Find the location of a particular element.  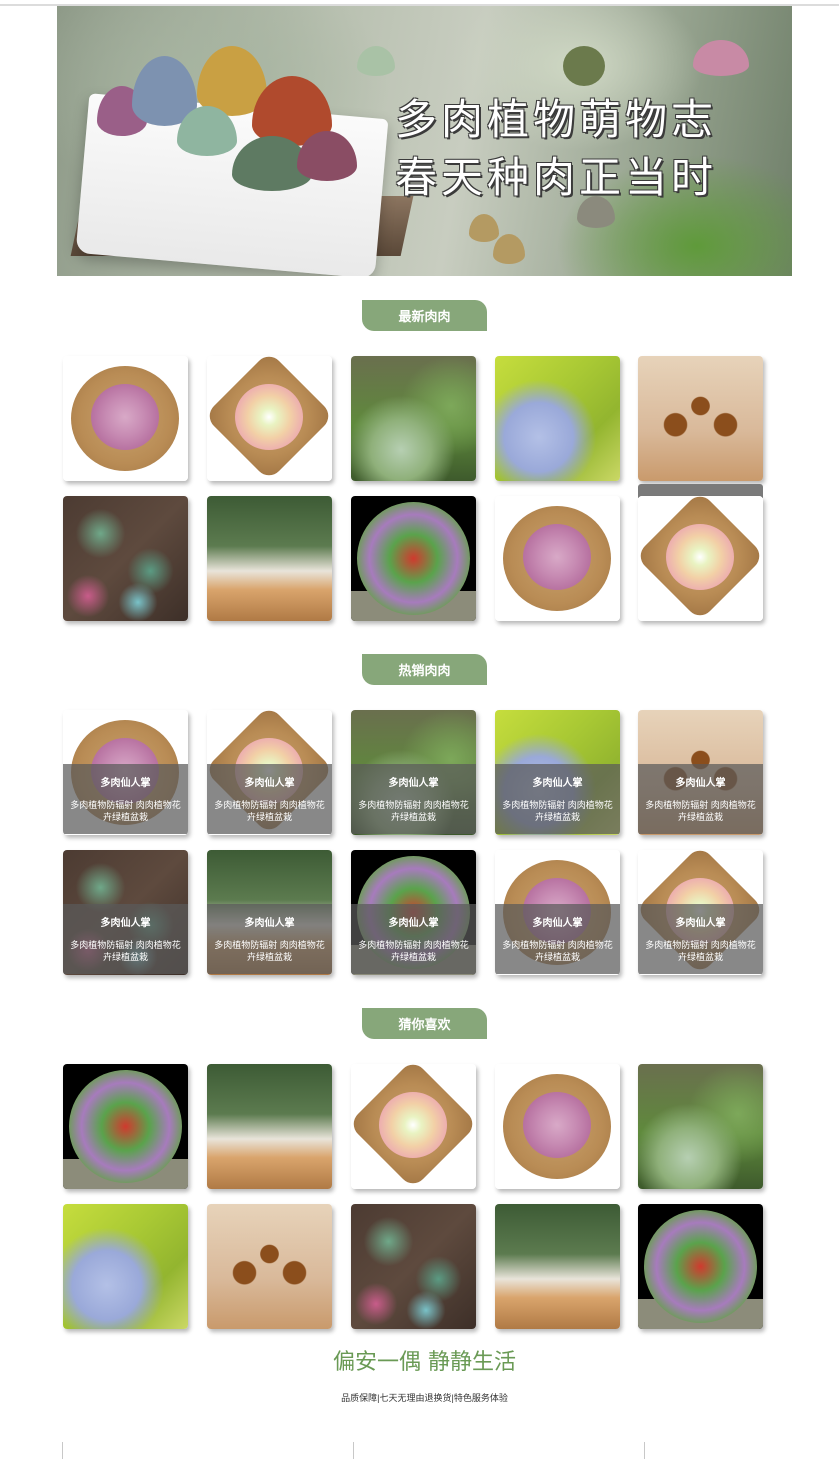

banner-title-line2: 春天种肉正当时 is located at coordinates (556, 177).